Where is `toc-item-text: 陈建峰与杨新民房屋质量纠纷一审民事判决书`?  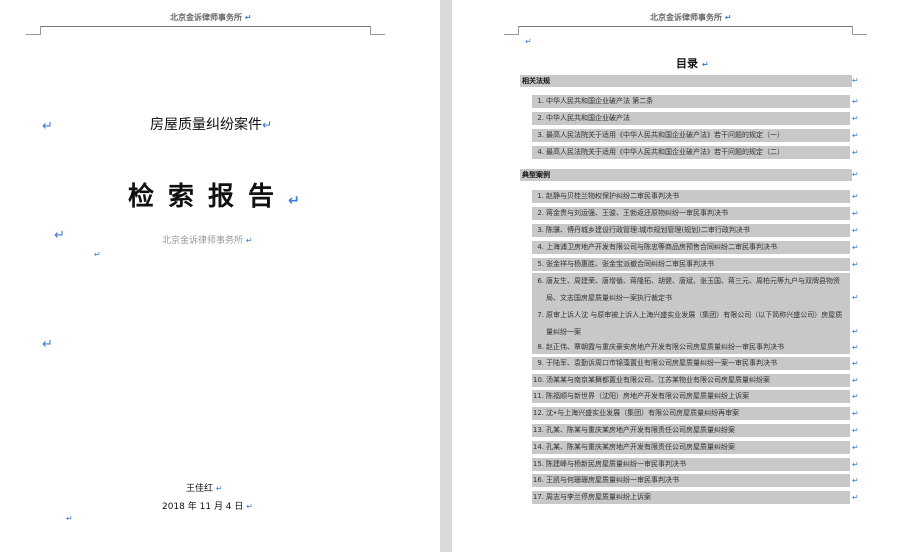
toc-item-text: 陈建峰与杨新民房屋质量纠纷一审民事判决书 is located at coordinates (616, 464).